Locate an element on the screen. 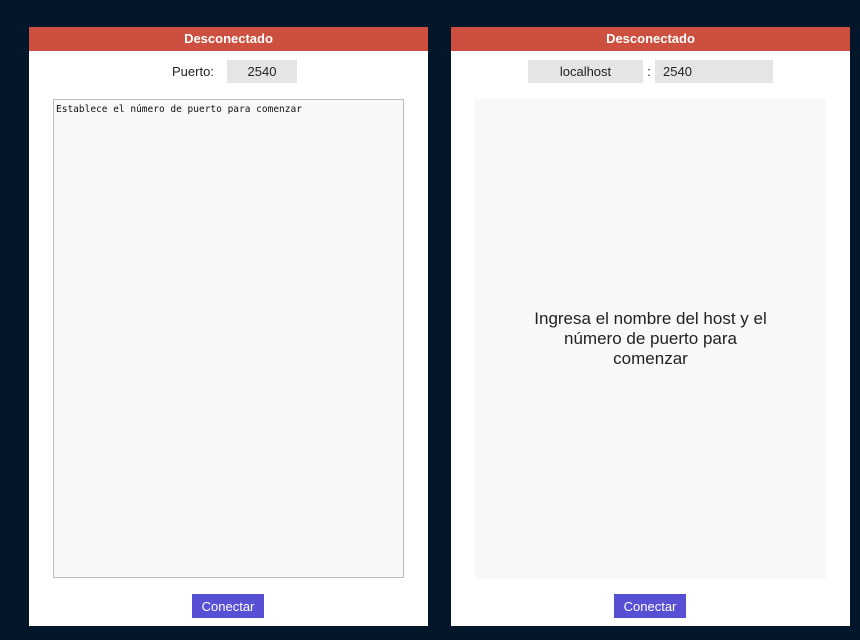 This screenshot has width=860, height=640. client-status-bar: Desconectado is located at coordinates (650, 39).